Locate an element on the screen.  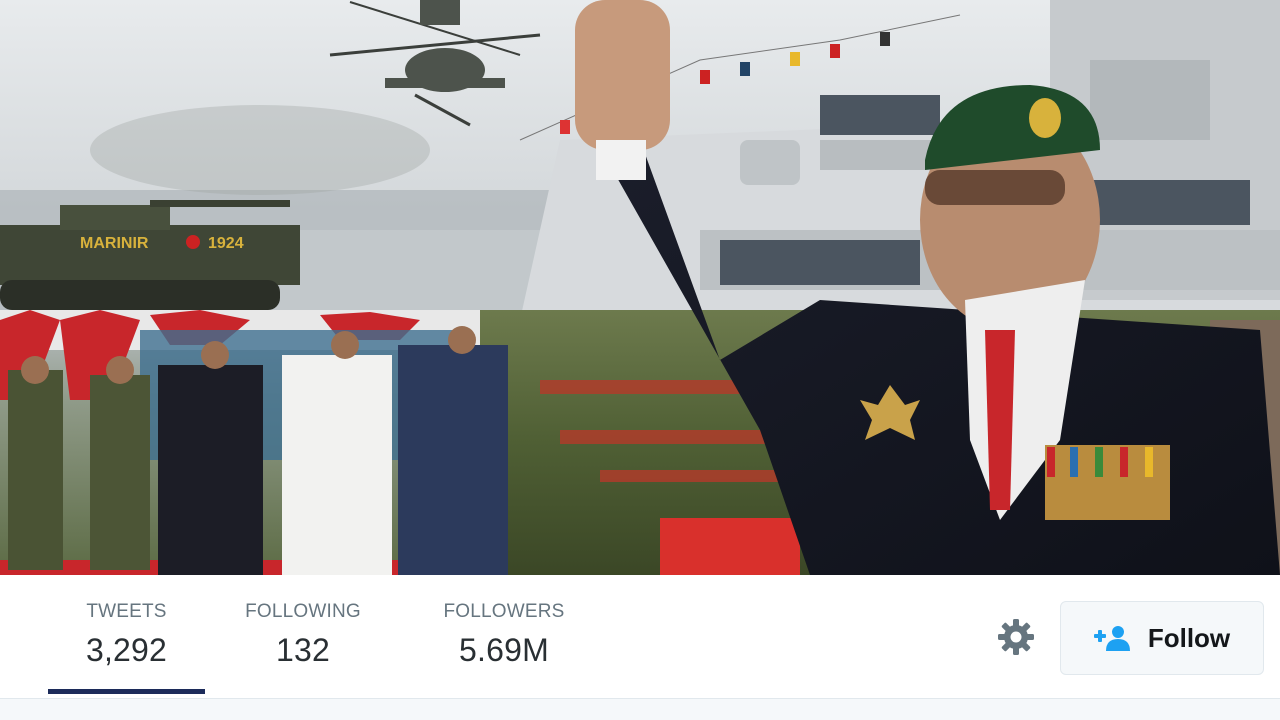
page-background-strip is located at coordinates (640, 709).